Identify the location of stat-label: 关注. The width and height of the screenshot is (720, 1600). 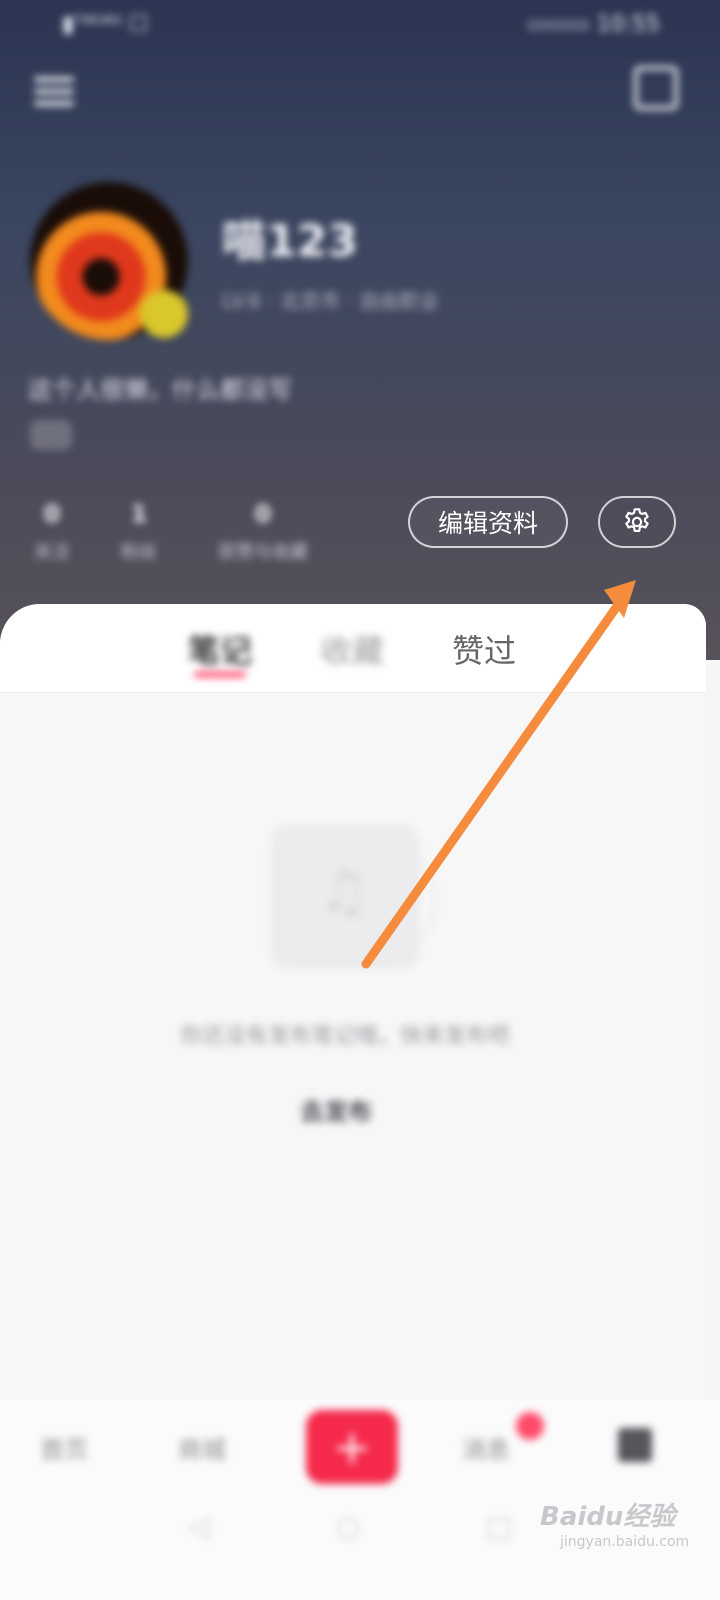
(52, 552).